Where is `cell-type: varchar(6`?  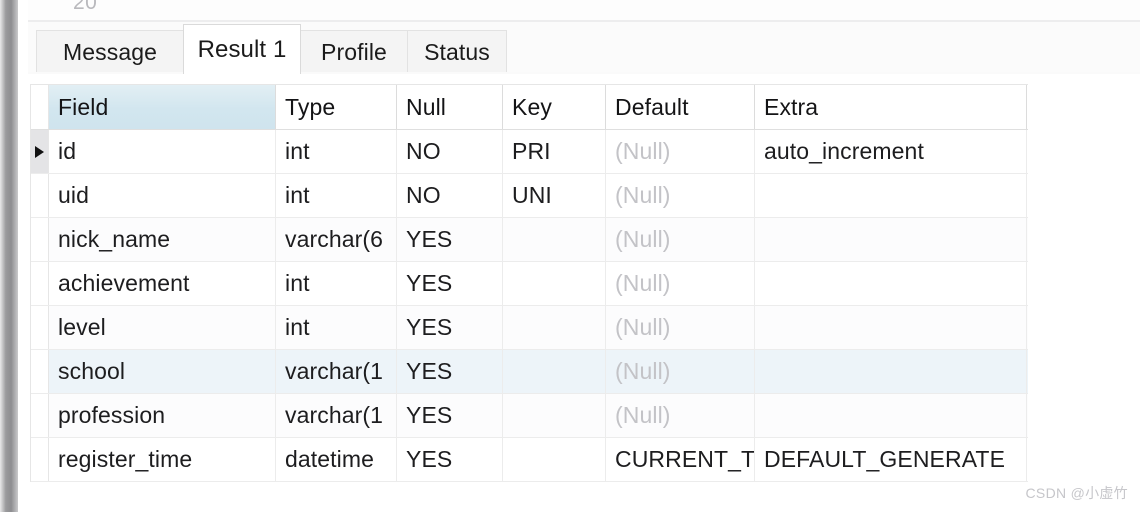
cell-type: varchar(6 is located at coordinates (336, 239).